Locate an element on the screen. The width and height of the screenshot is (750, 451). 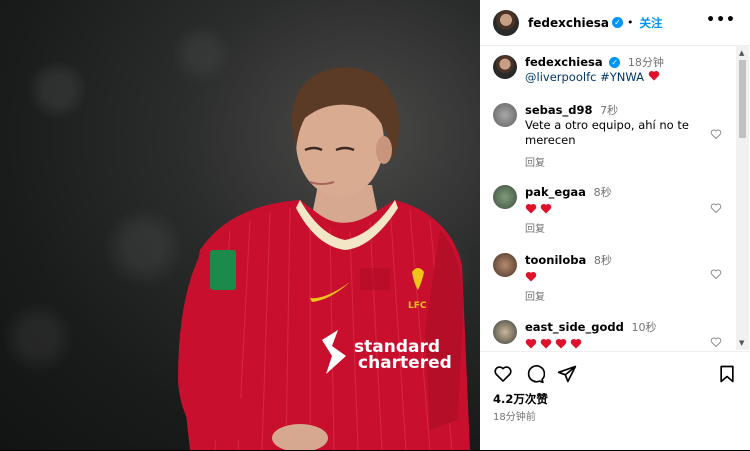
sponsor-text-line2: chartered is located at coordinates (405, 363).